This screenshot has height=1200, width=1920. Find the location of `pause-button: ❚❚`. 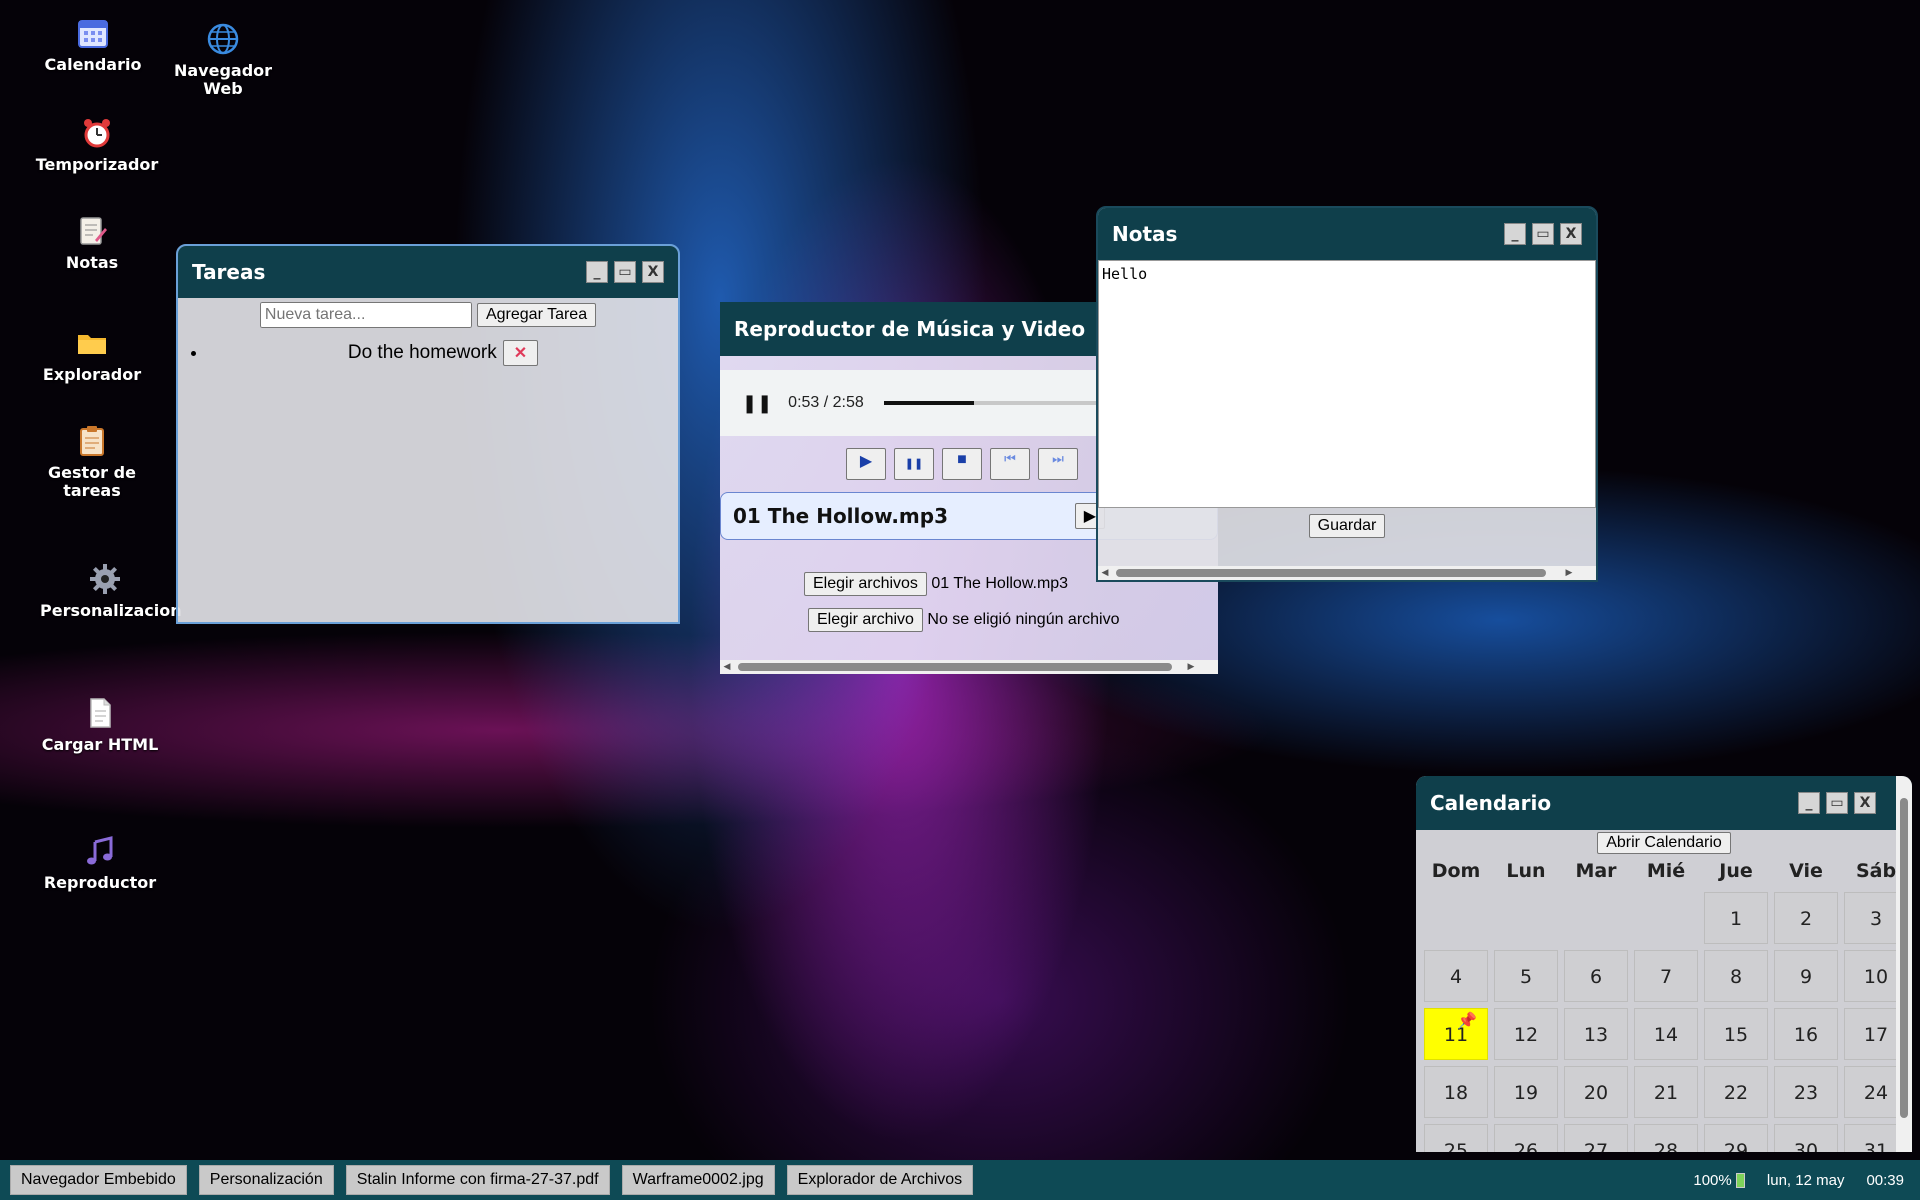

pause-button: ❚❚ is located at coordinates (914, 464).